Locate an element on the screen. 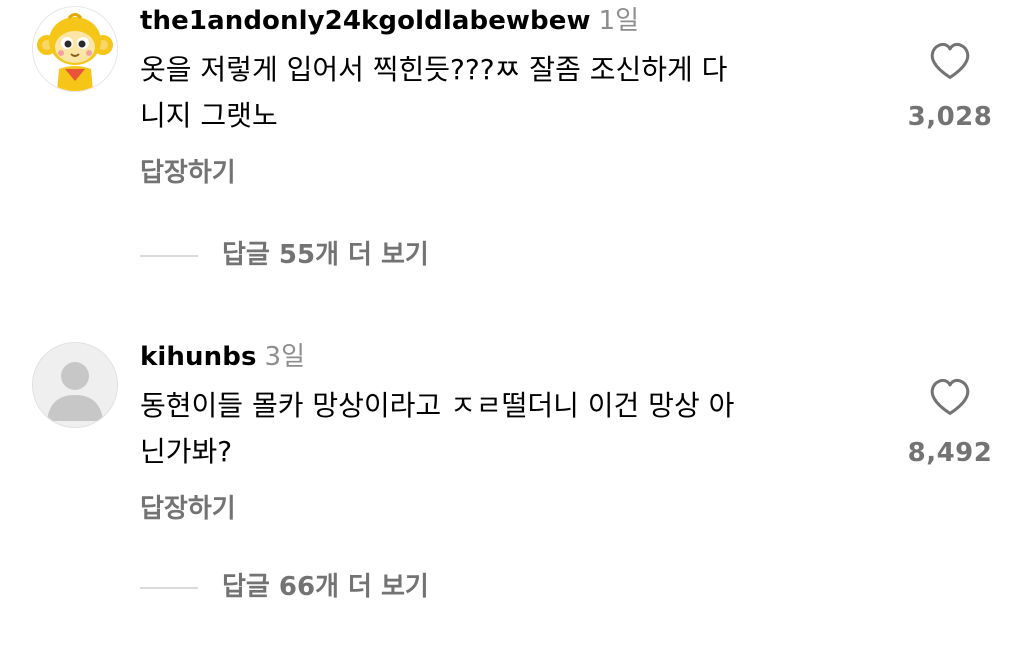  comment-text-line: 동현이들 몰카 망상이라고 ㅈㄹ떨더니 이건 망상 아 is located at coordinates (437, 405).